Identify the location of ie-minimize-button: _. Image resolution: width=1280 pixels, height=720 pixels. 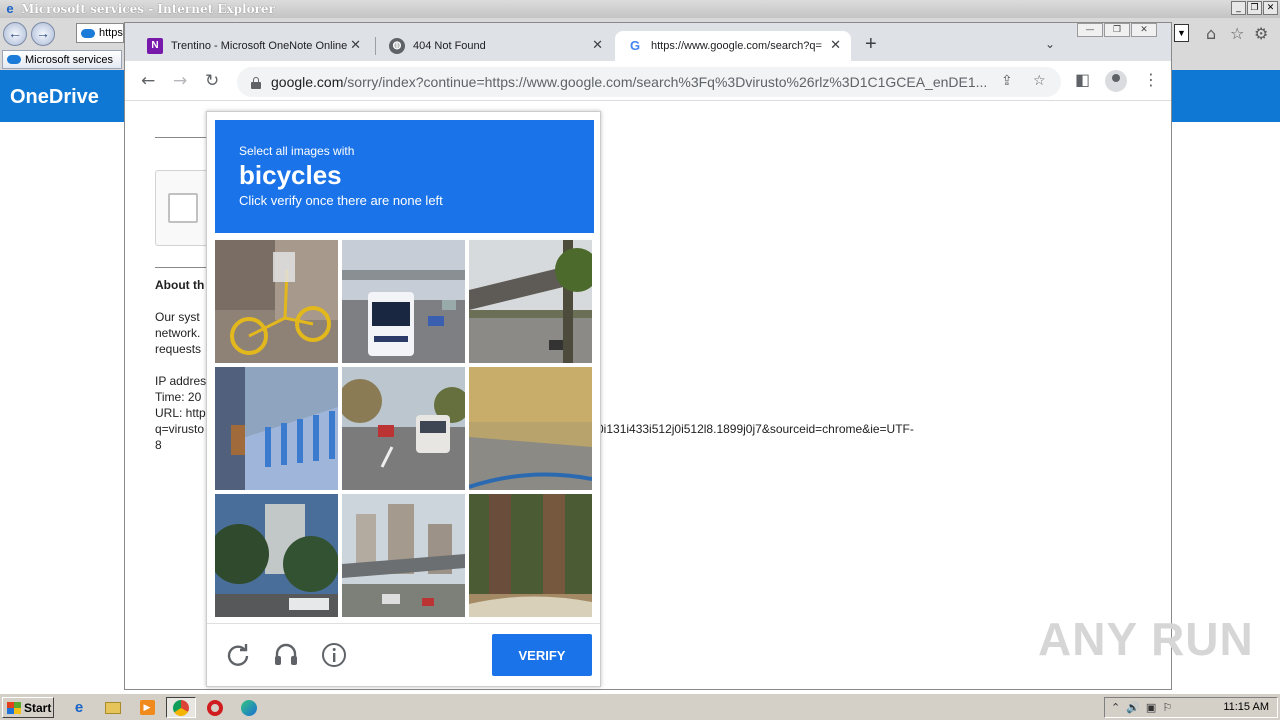
(1238, 8).